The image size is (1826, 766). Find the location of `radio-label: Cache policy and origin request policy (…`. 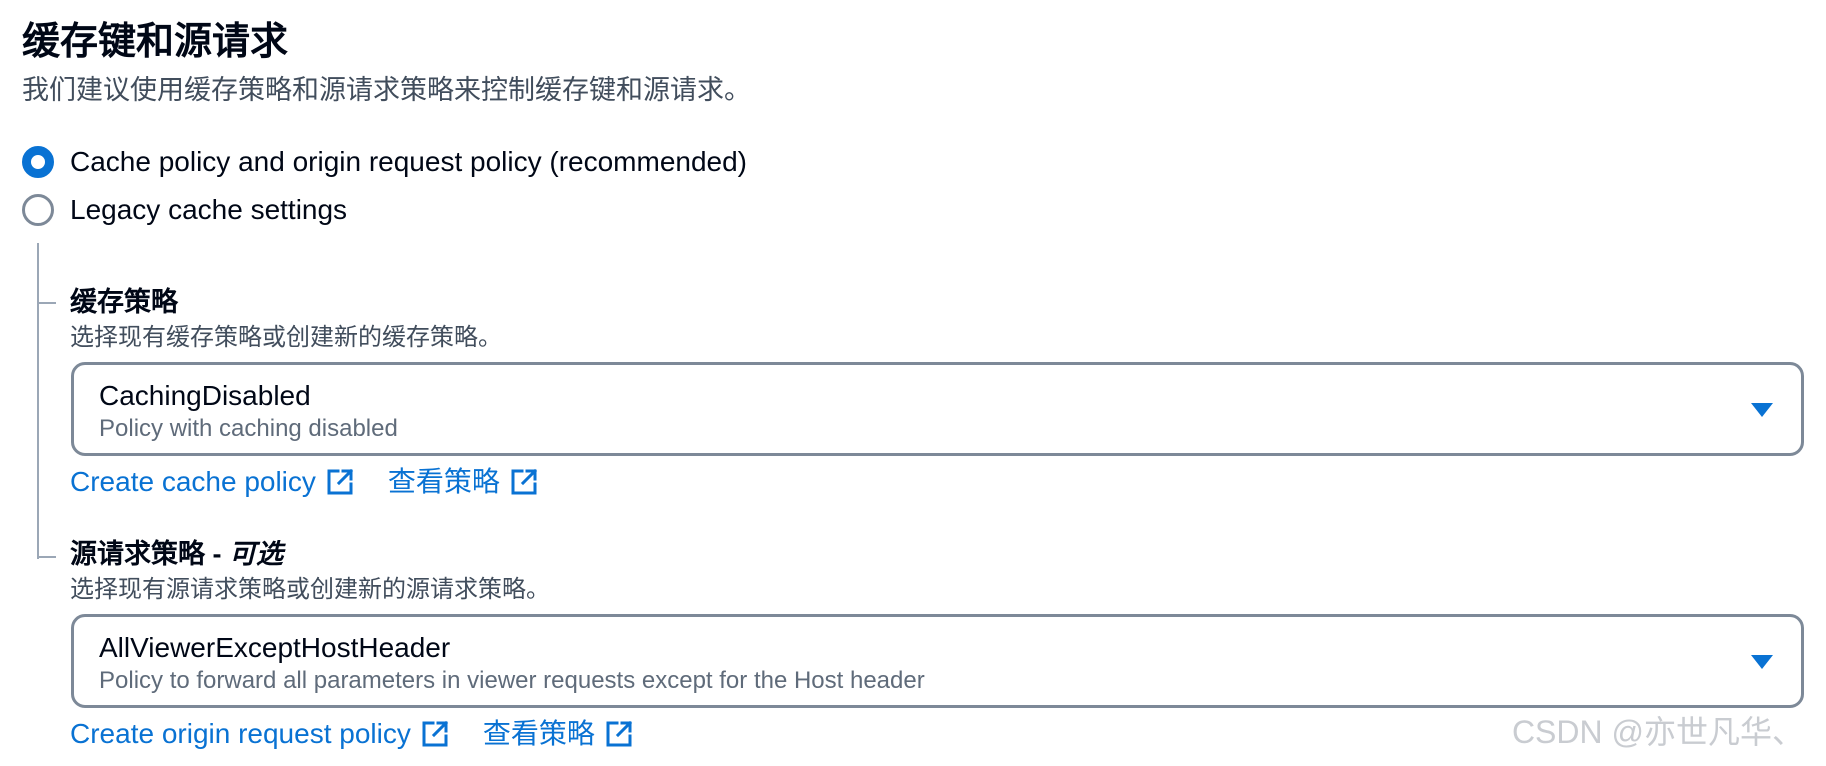

radio-label: Cache policy and origin request policy (… is located at coordinates (409, 161).